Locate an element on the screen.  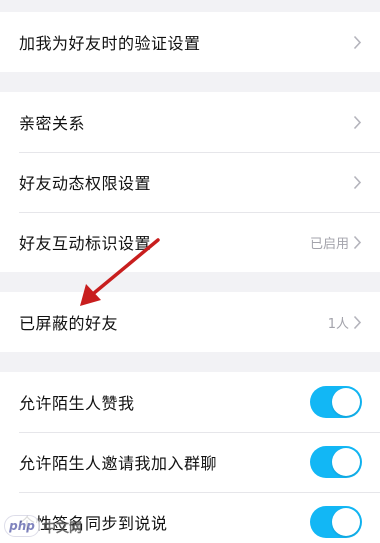
allow-stranger-like-toggle is located at coordinates (336, 402).